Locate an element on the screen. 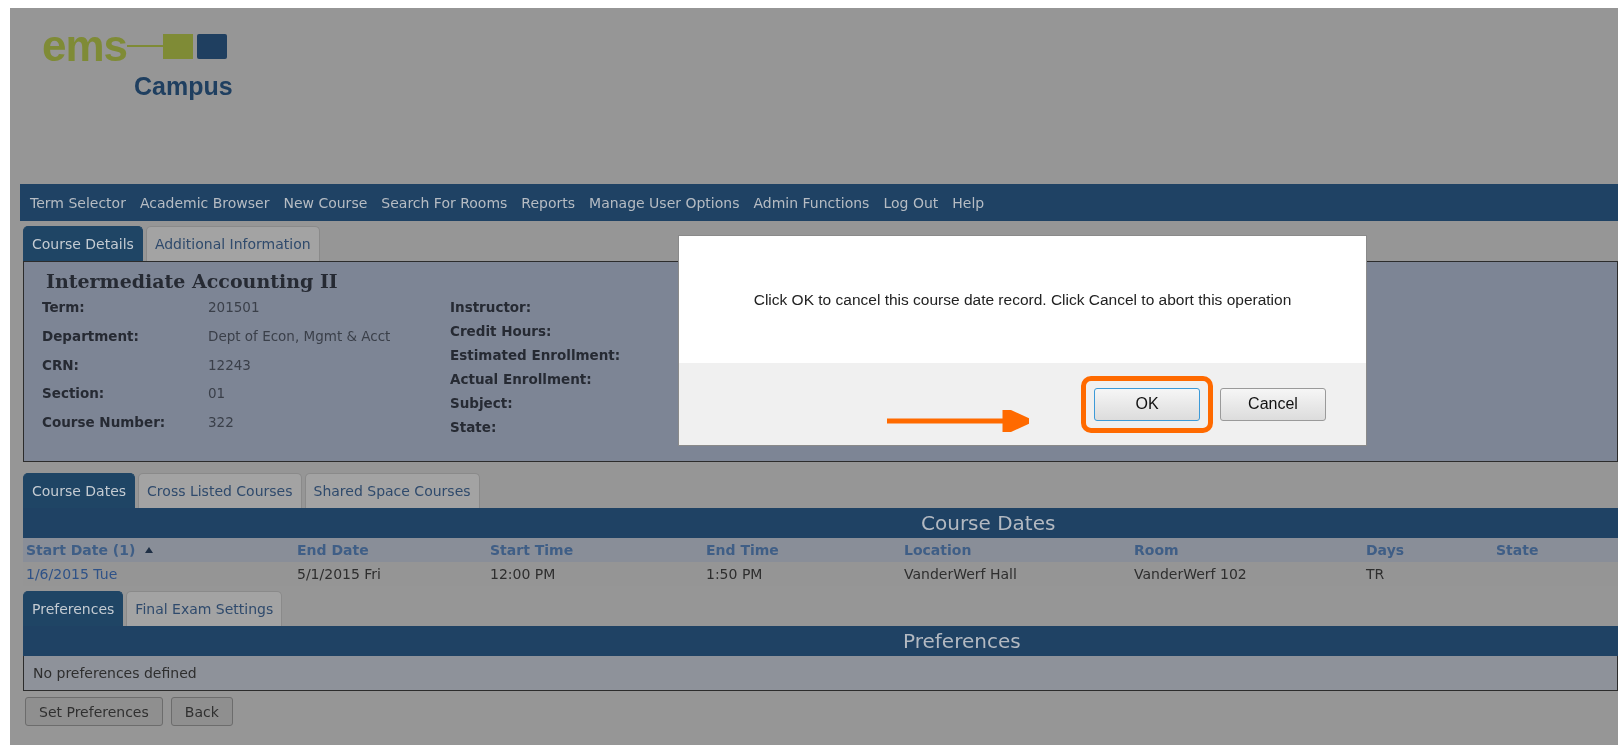 This screenshot has height=745, width=1618. action-button: Back is located at coordinates (201, 711).